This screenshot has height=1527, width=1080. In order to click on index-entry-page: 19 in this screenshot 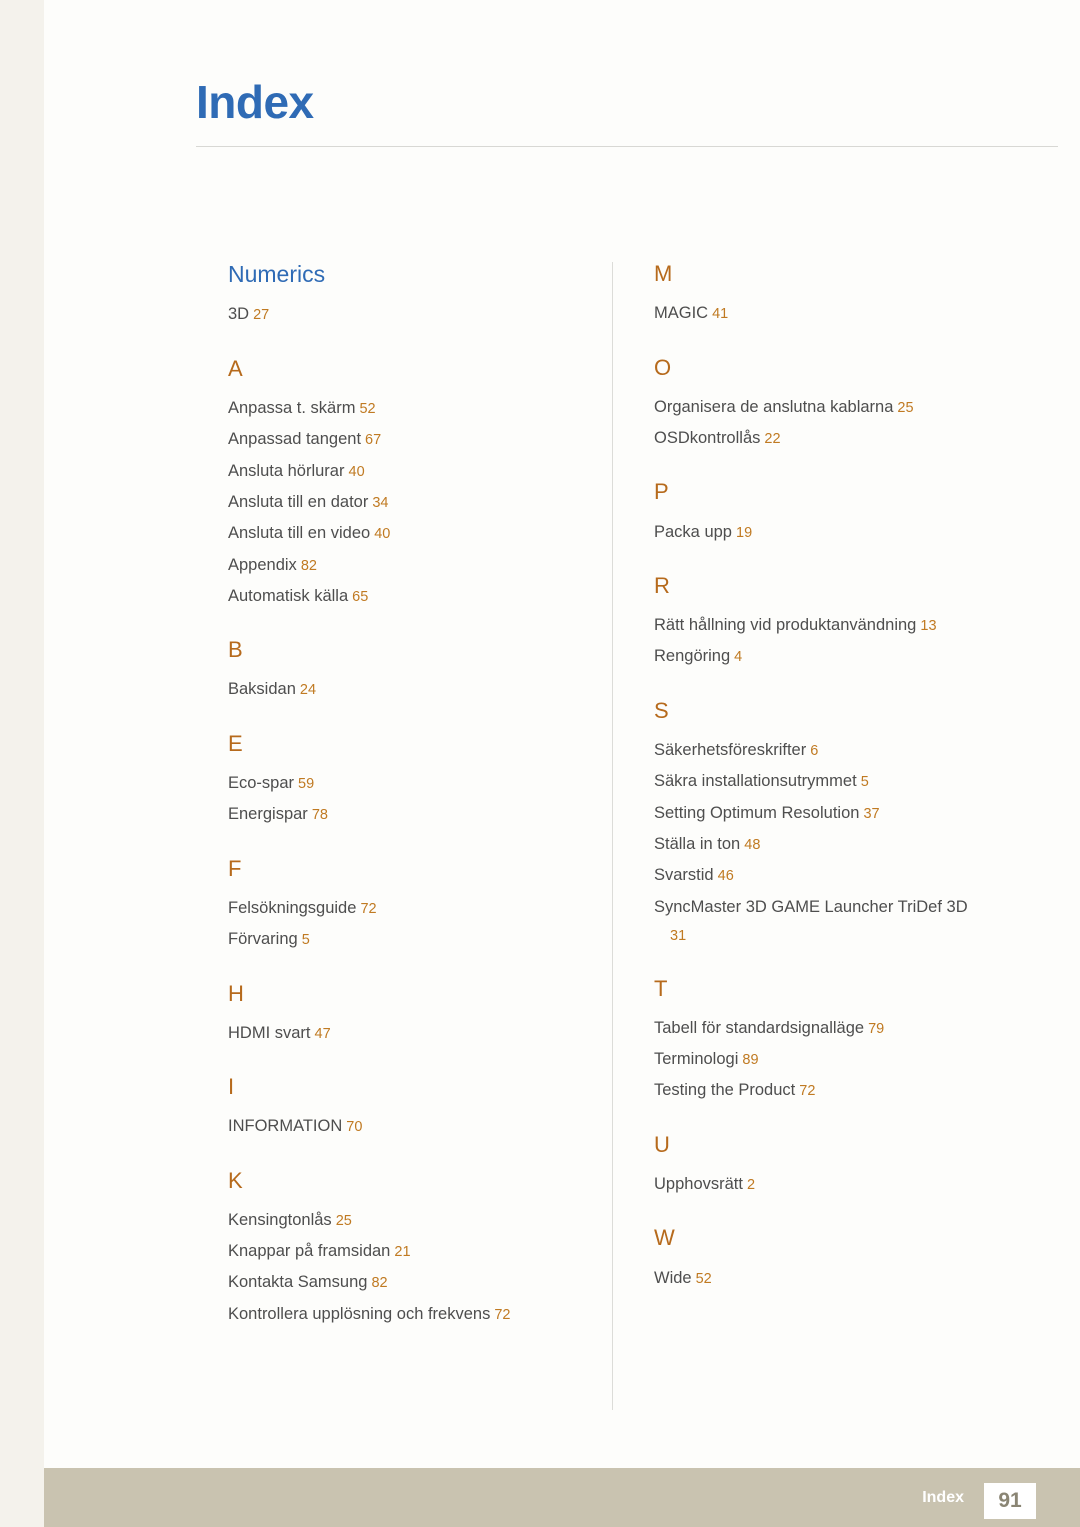, I will do `click(742, 532)`.